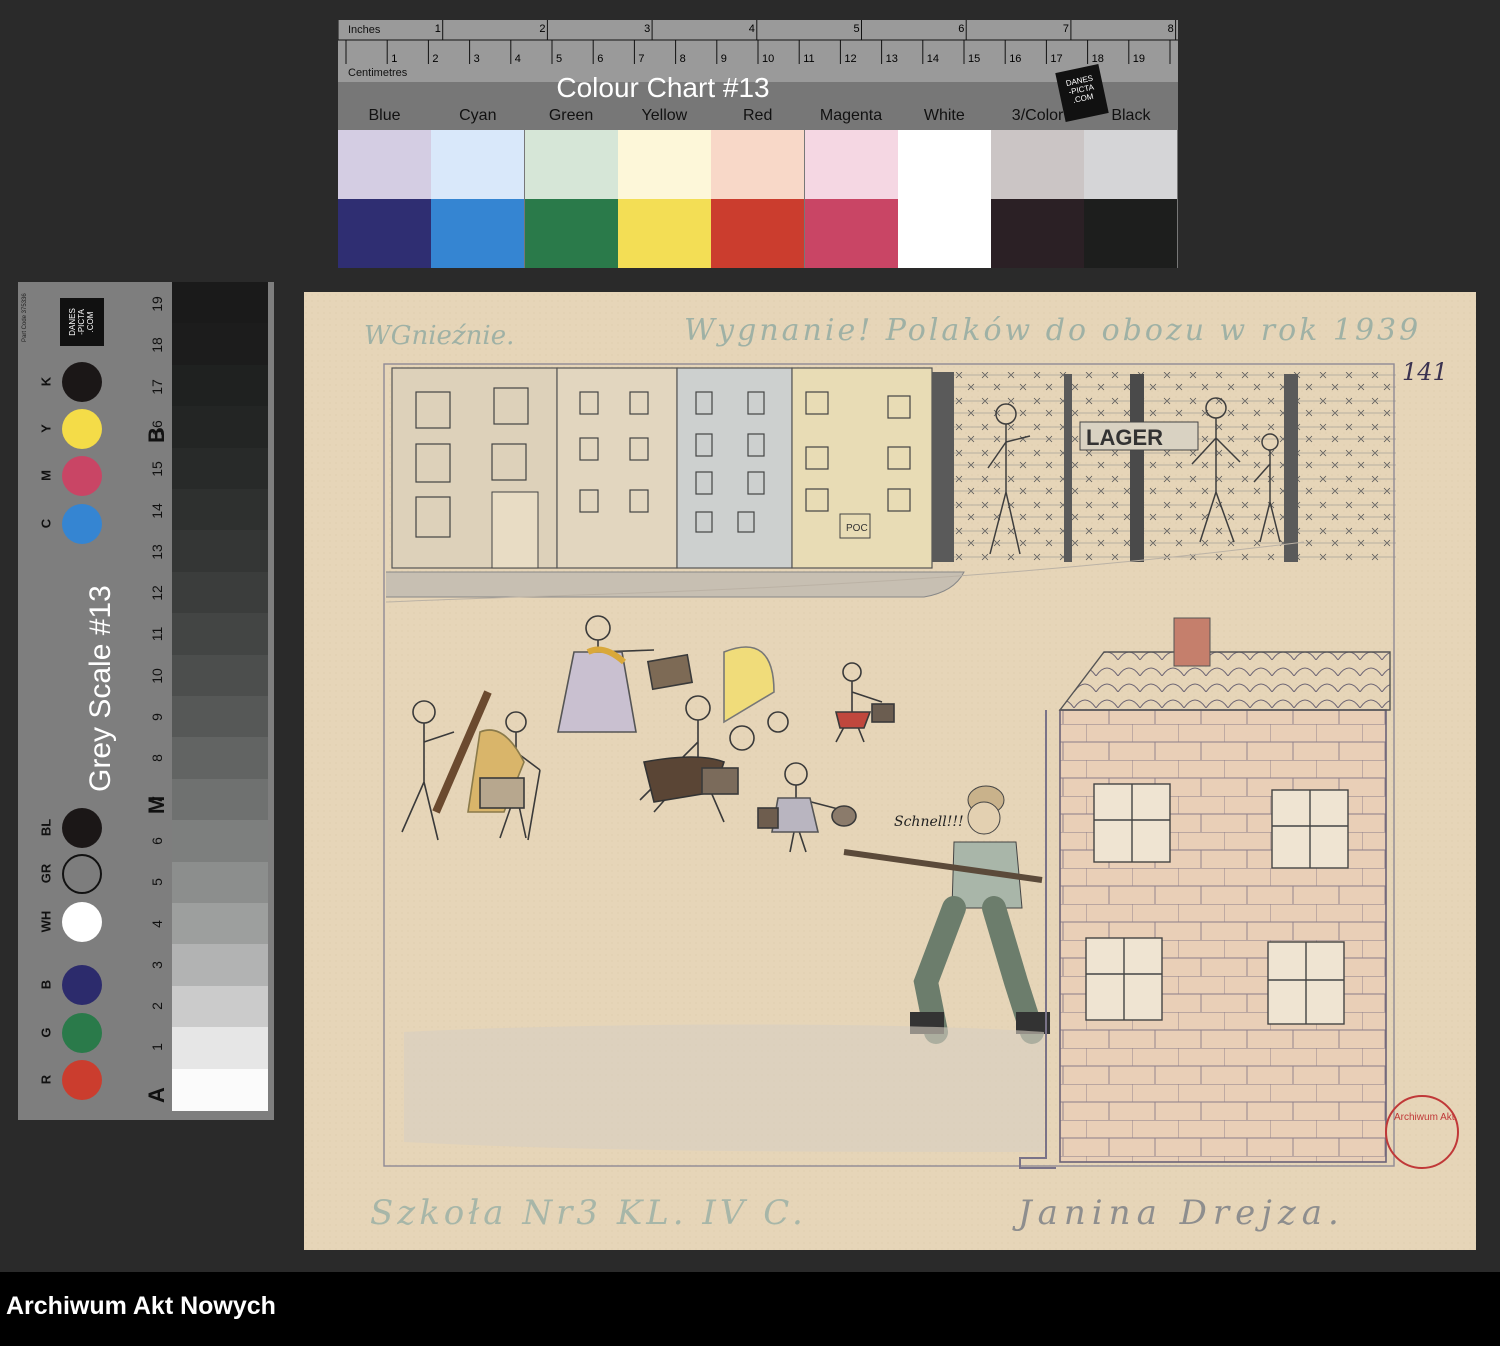  Describe the element at coordinates (663, 87) in the screenshot. I see `colour-chart-title: Colour Chart #13` at that location.